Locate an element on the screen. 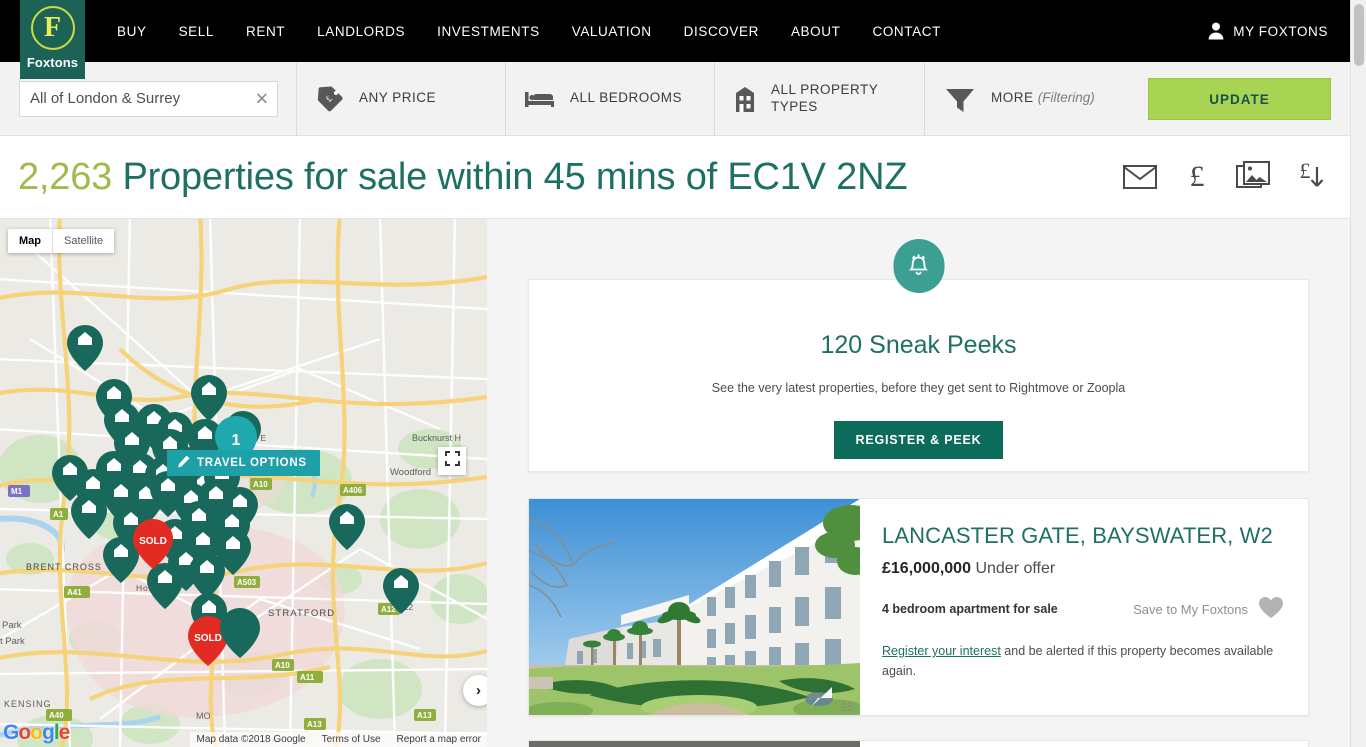 This screenshot has width=1366, height=747. results-view-toolbar: £ £ is located at coordinates (1225, 178).